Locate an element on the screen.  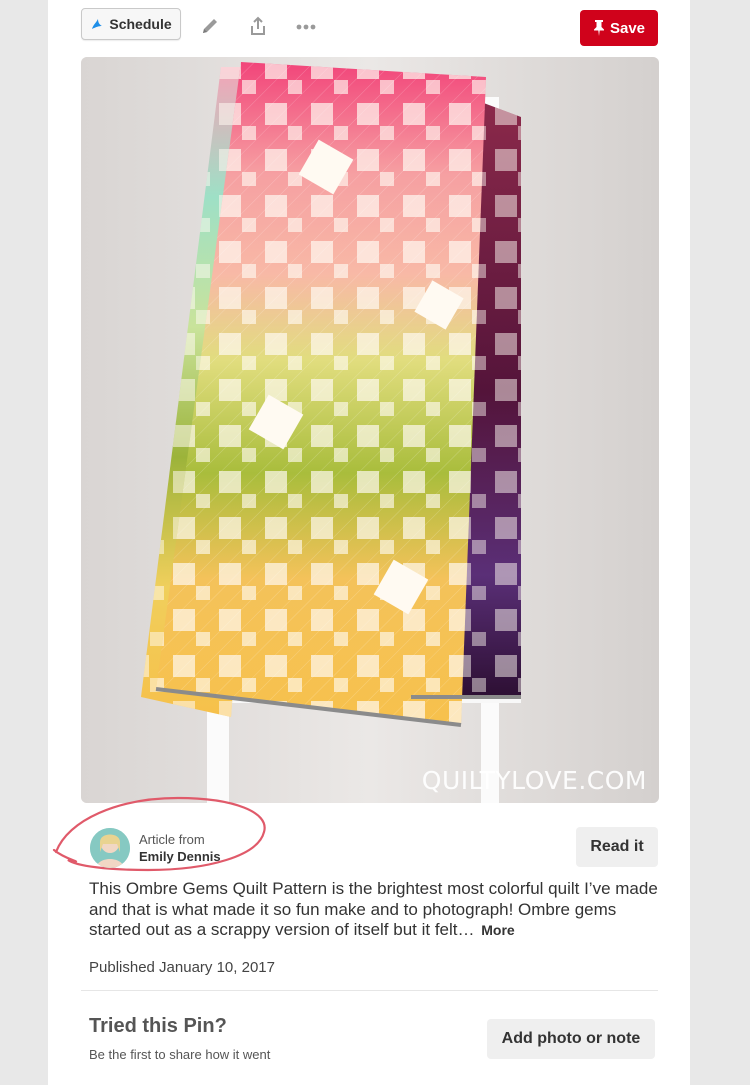
more-dots-icon is located at coordinates (306, 26).